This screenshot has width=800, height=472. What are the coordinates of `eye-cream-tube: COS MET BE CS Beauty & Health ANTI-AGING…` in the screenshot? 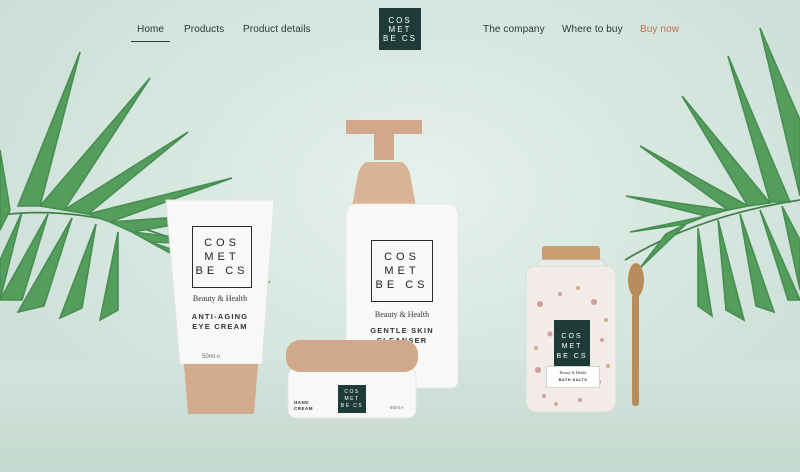 It's located at (220, 308).